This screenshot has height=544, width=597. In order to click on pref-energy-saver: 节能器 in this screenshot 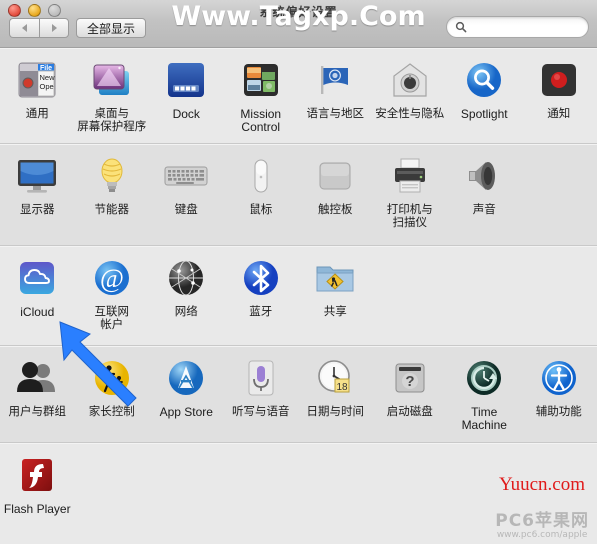, I will do `click(112, 198)`.